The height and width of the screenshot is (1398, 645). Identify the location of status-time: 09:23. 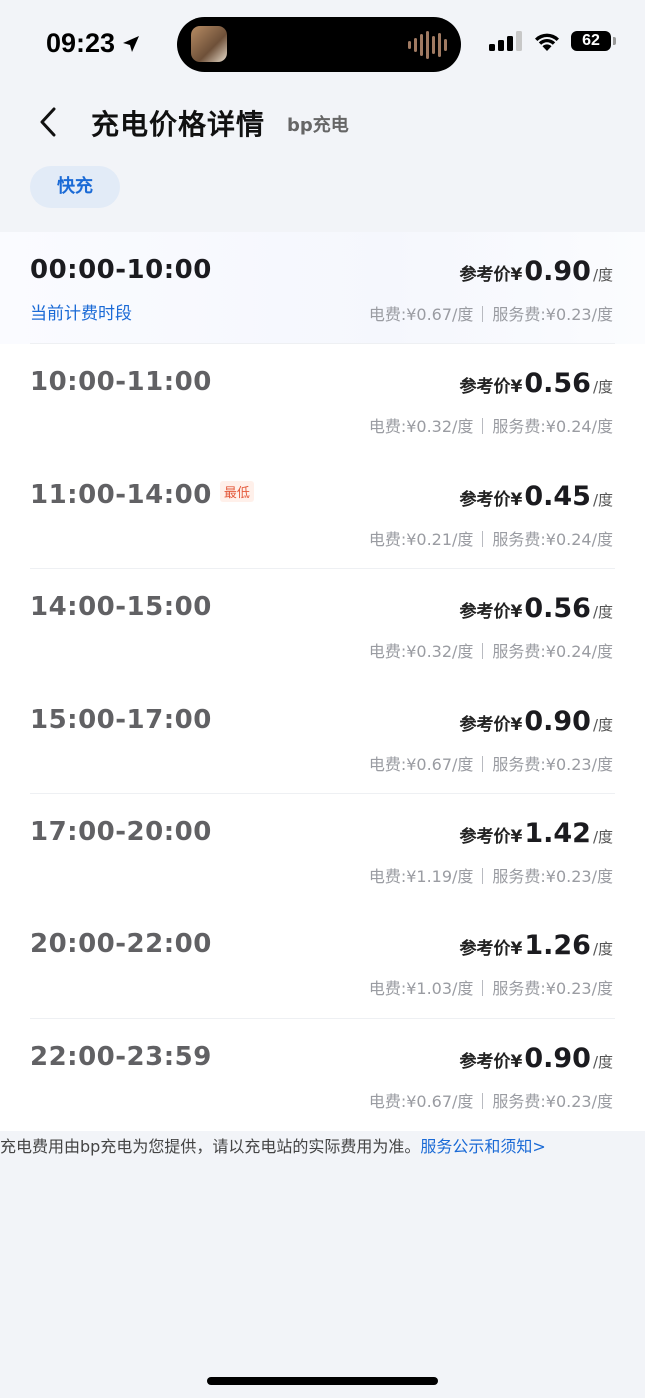
(93, 43).